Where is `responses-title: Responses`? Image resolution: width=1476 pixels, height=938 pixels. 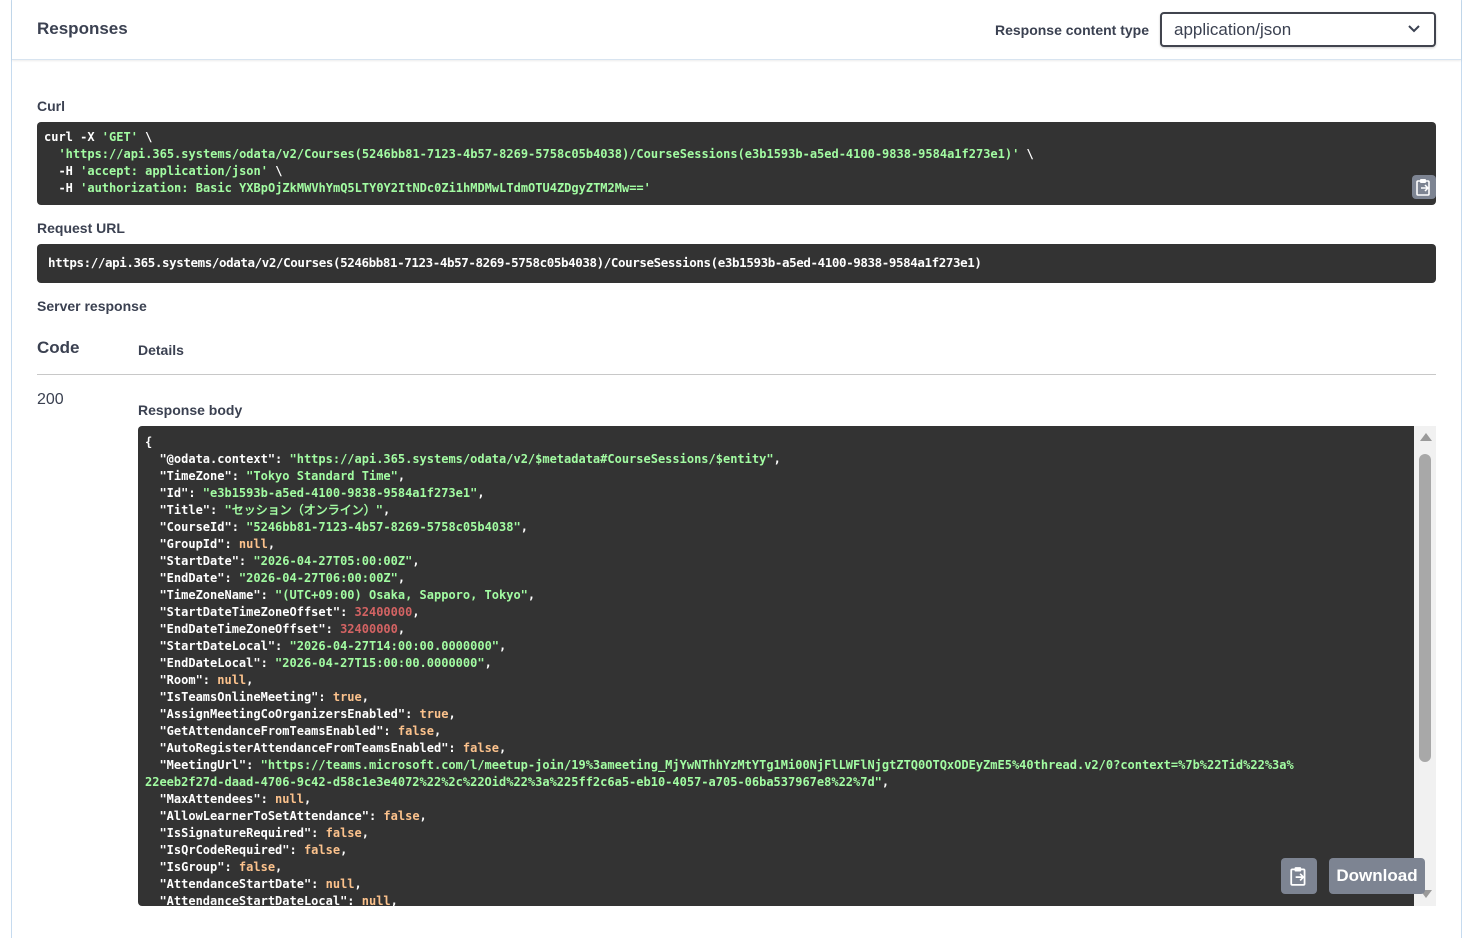 responses-title: Responses is located at coordinates (82, 28).